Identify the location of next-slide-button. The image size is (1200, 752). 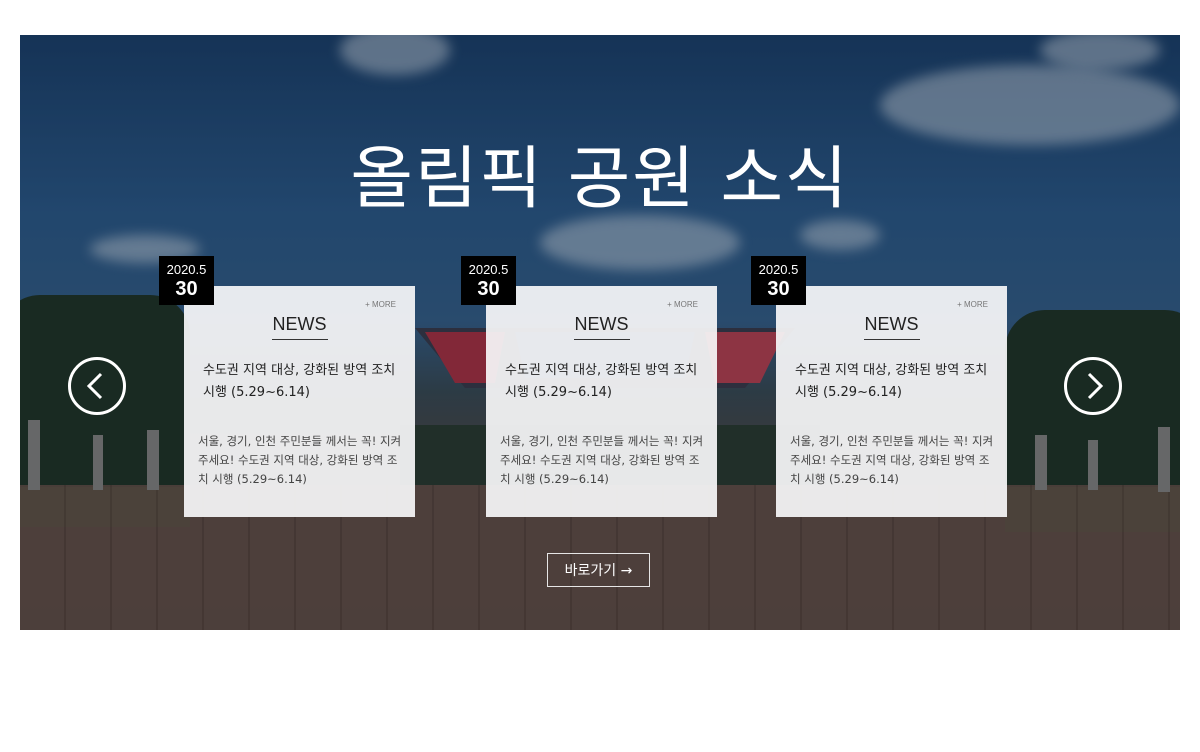
(1093, 386).